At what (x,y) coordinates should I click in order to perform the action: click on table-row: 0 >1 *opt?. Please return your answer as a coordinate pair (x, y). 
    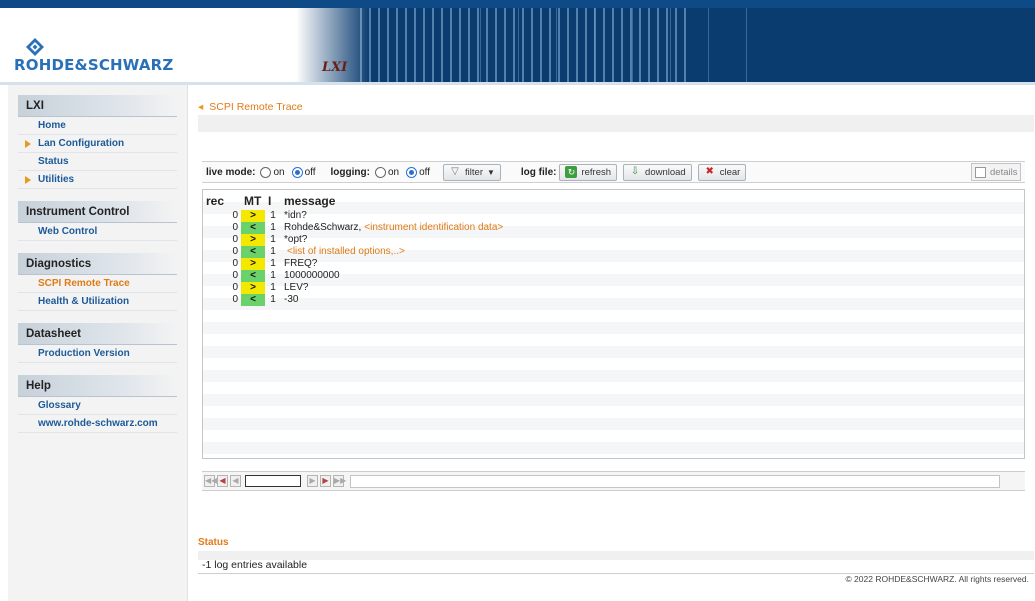
    Looking at the image, I should click on (354, 240).